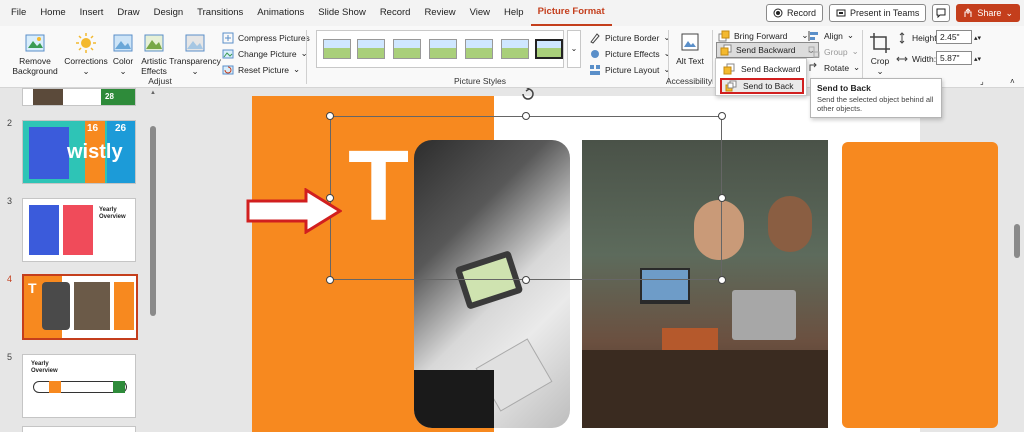 Image resolution: width=1024 pixels, height=432 pixels. What do you see at coordinates (885, 13) in the screenshot?
I see `present-label: Present in Teams` at bounding box center [885, 13].